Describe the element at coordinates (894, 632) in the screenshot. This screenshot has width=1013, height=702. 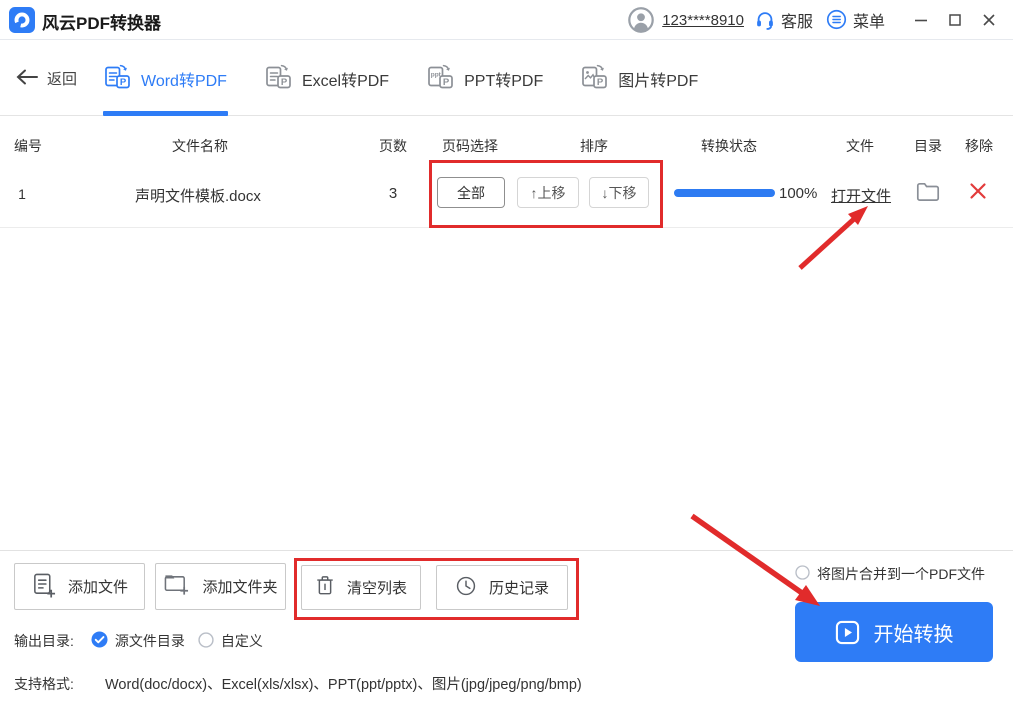
I see `start-convert-button: 开始转换` at that location.